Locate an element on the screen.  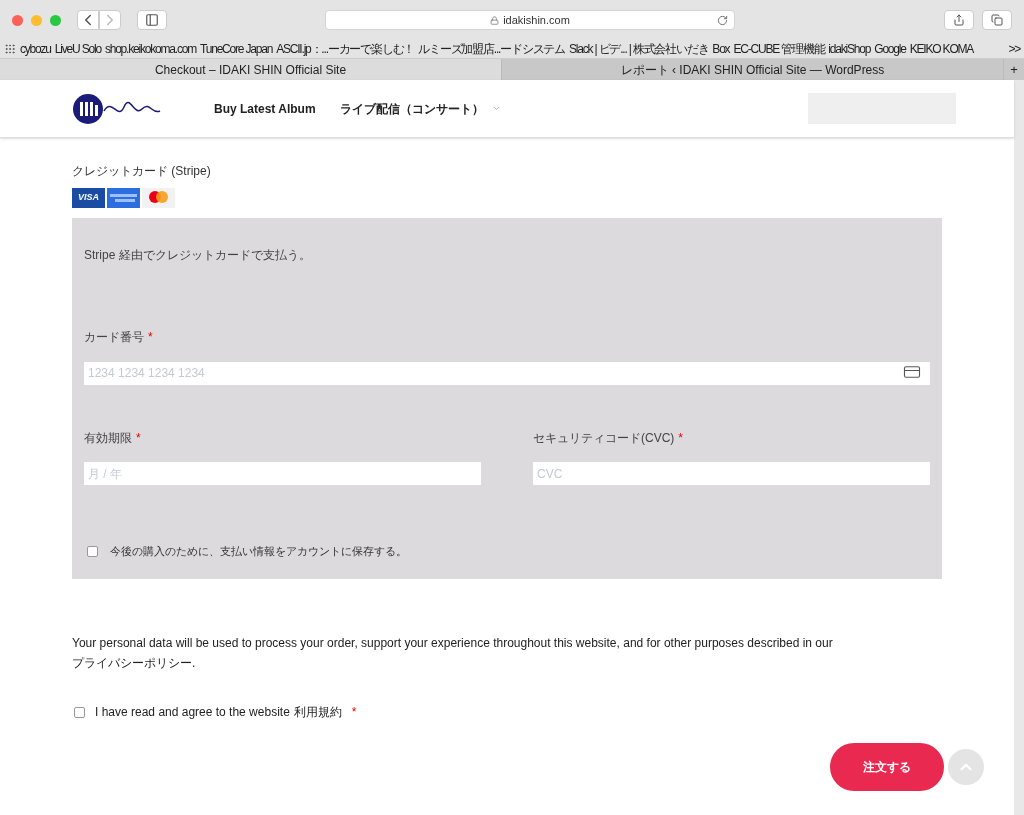
logo-icon is located at coordinates (117, 108).